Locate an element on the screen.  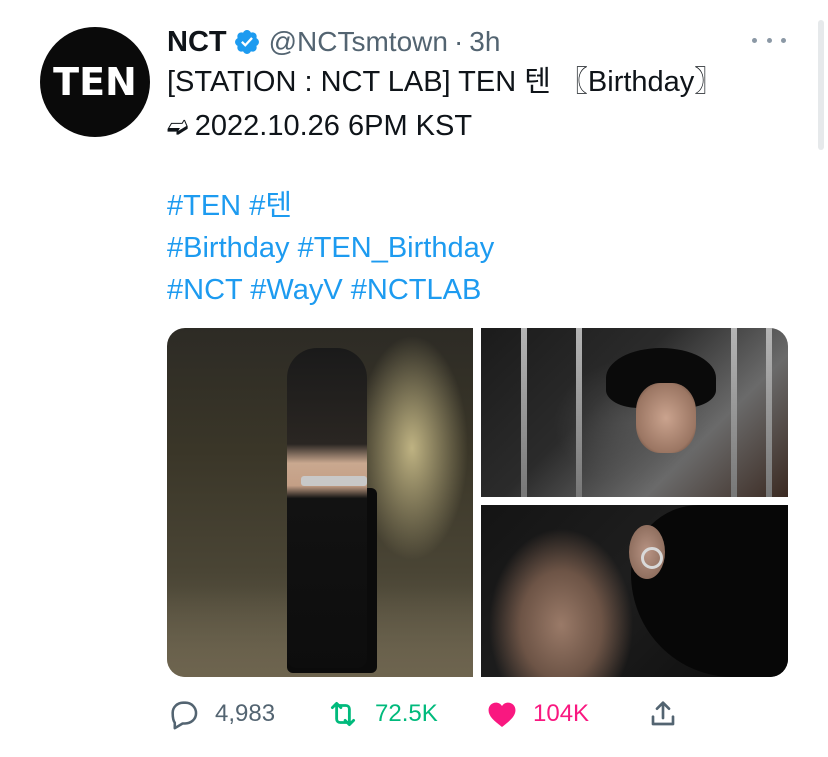
share-button is located at coordinates (663, 714).